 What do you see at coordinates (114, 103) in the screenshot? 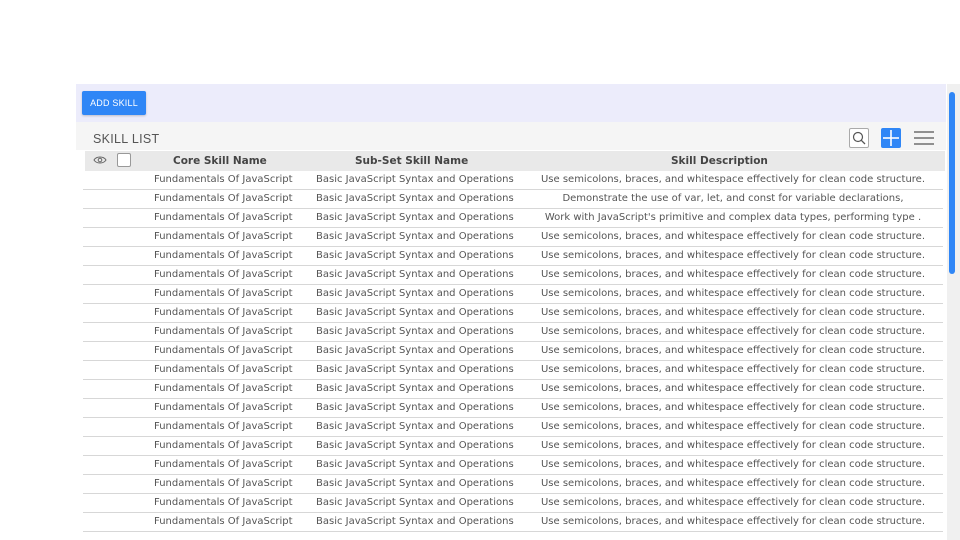
I see `add-skill-button: ADD SKILL` at bounding box center [114, 103].